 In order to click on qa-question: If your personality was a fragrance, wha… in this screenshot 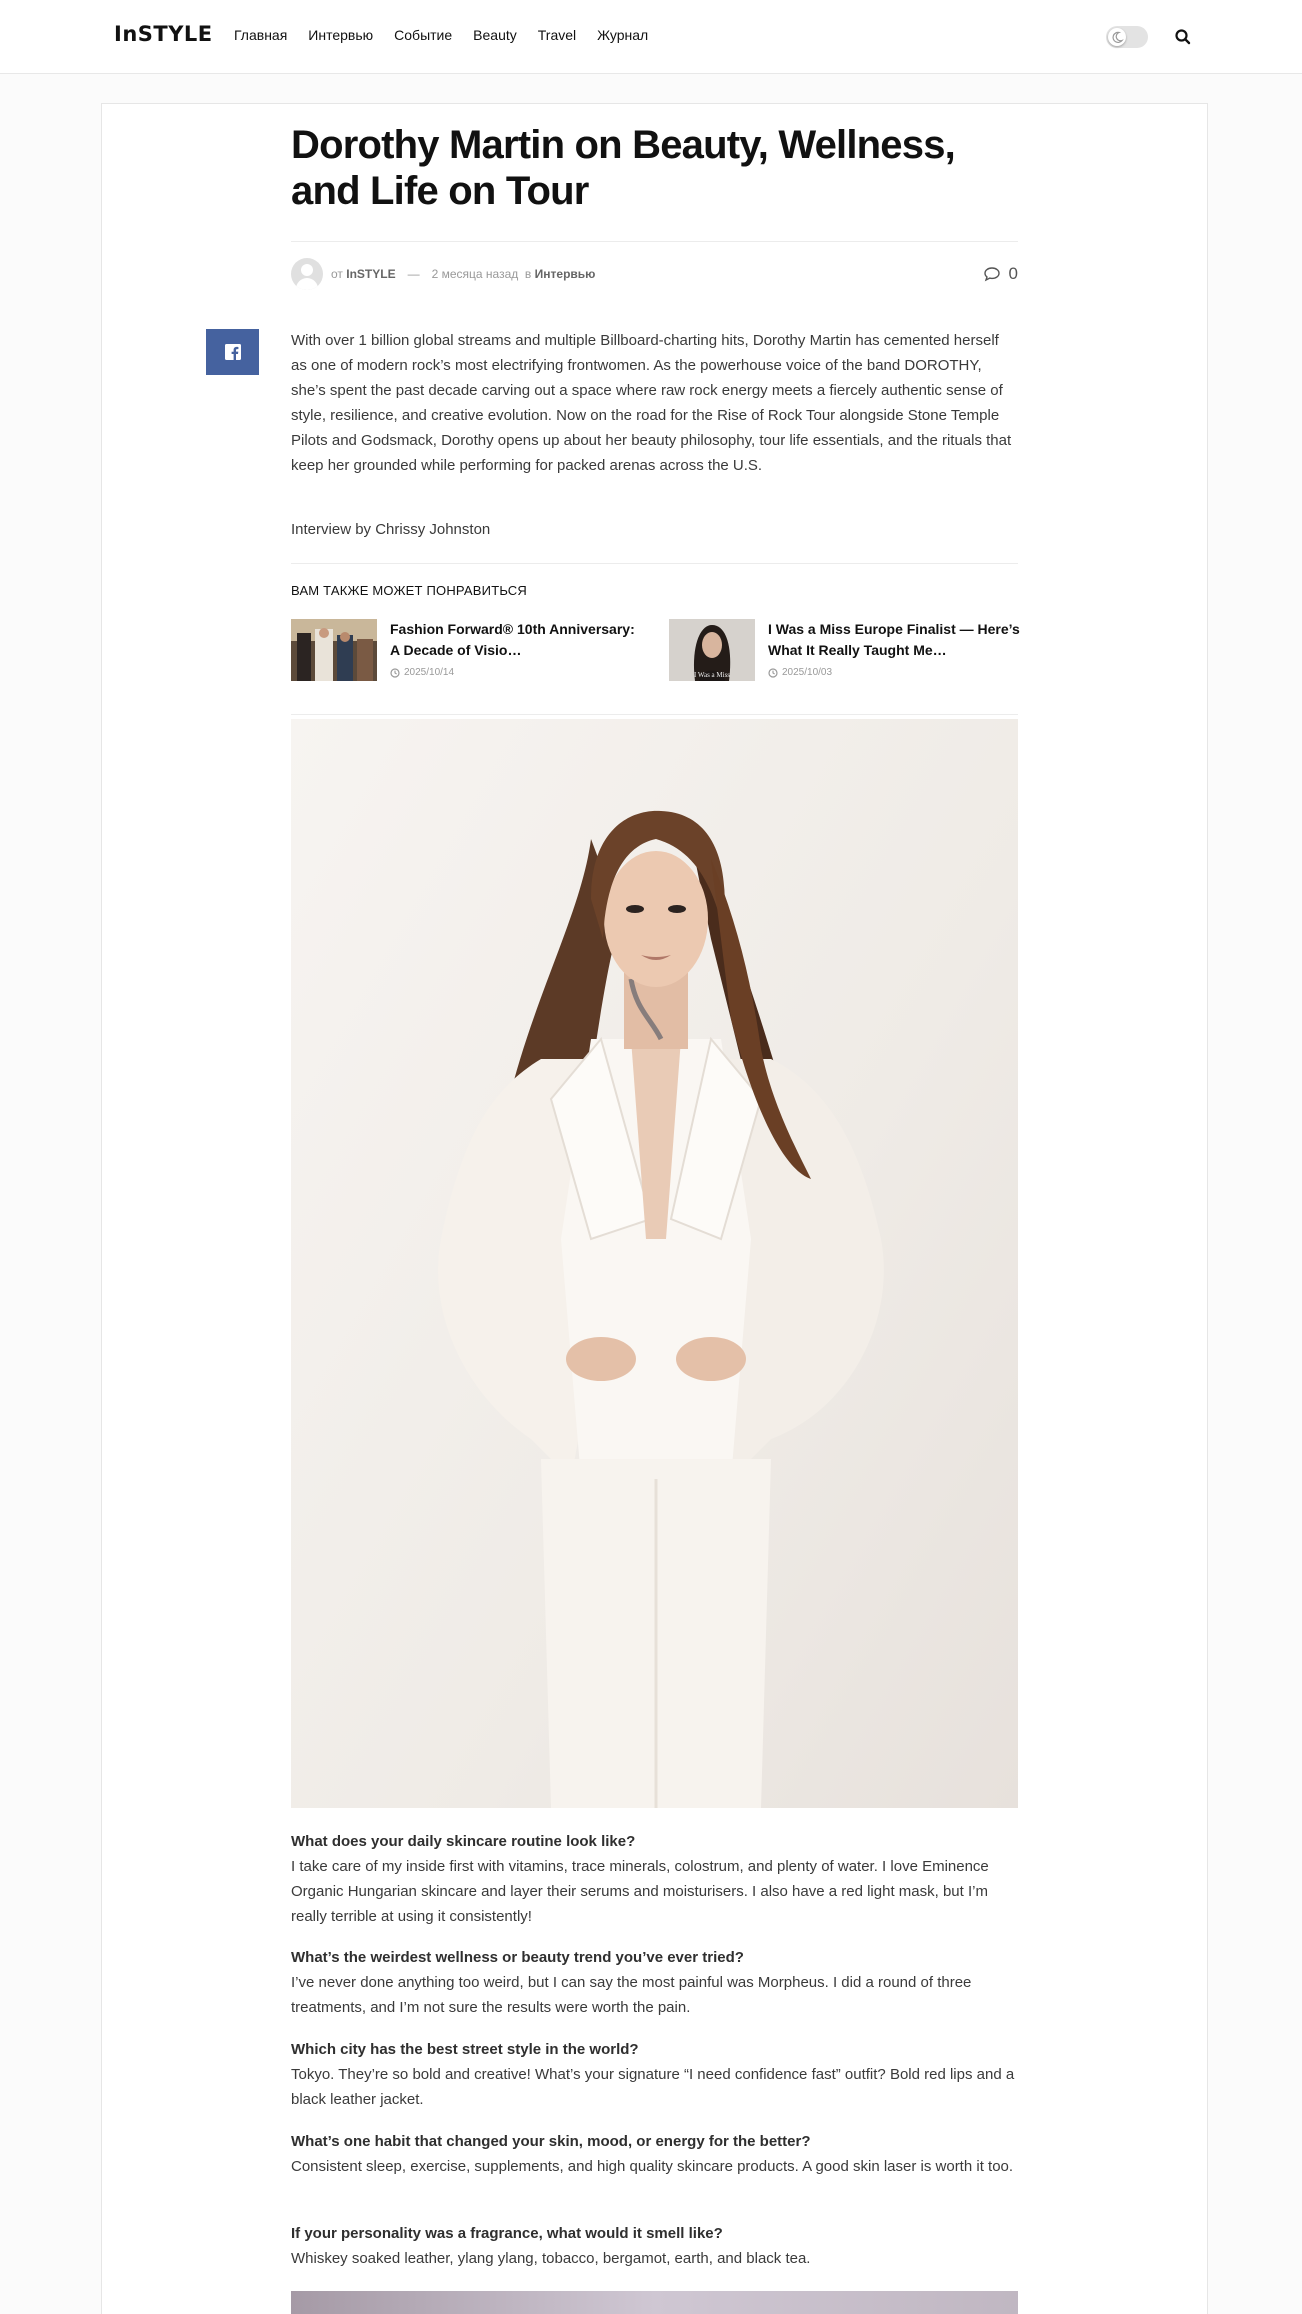, I will do `click(507, 2233)`.